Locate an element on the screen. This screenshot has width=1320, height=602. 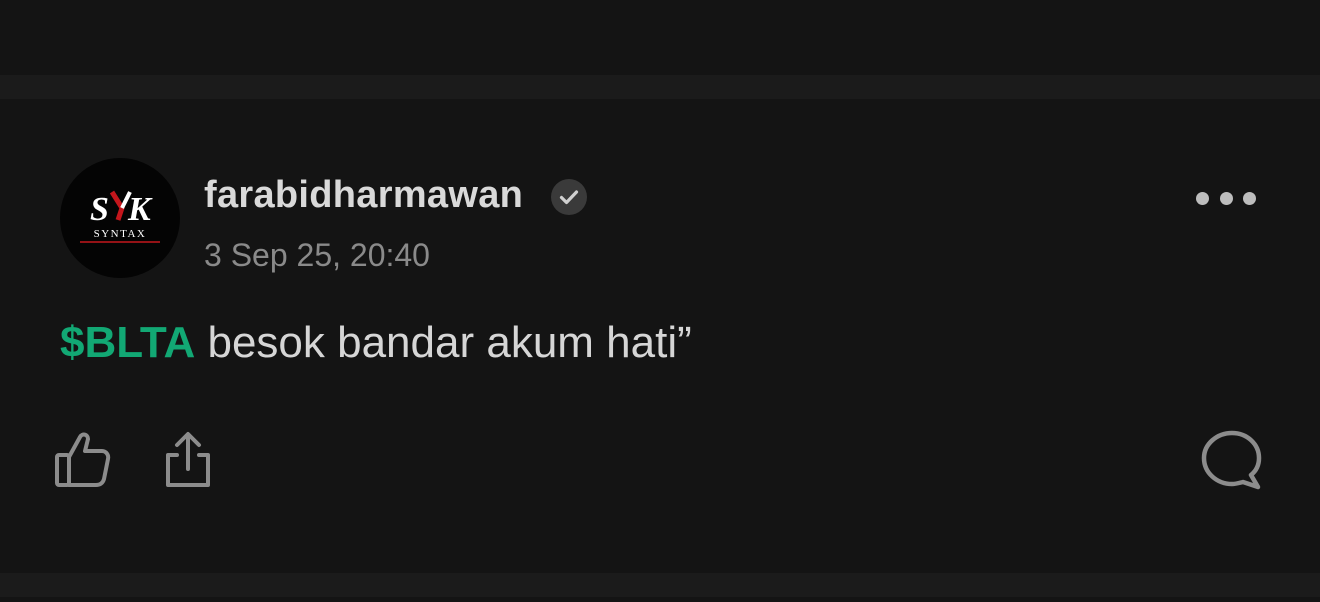
thumbs-up-icon is located at coordinates (83, 459).